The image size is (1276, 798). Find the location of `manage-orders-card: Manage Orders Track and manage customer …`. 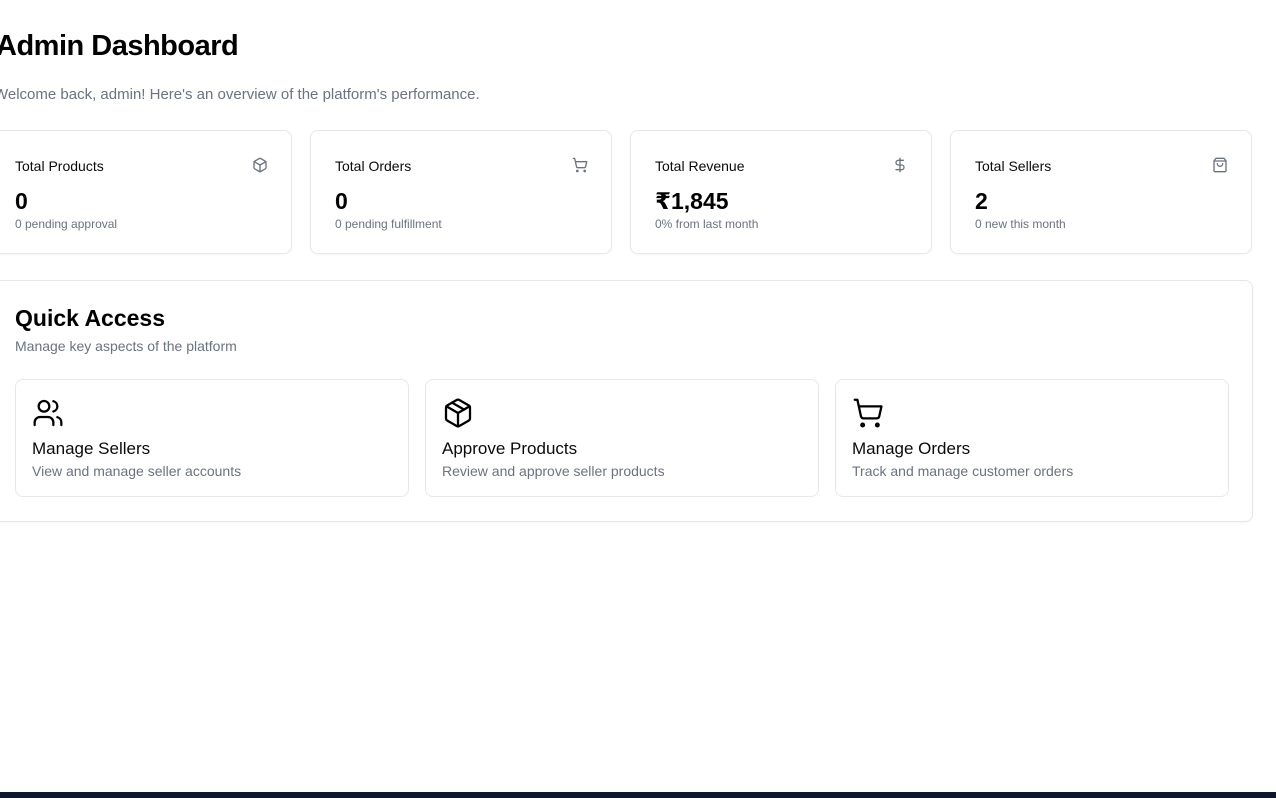

manage-orders-card: Manage Orders Track and manage customer … is located at coordinates (1032, 438).